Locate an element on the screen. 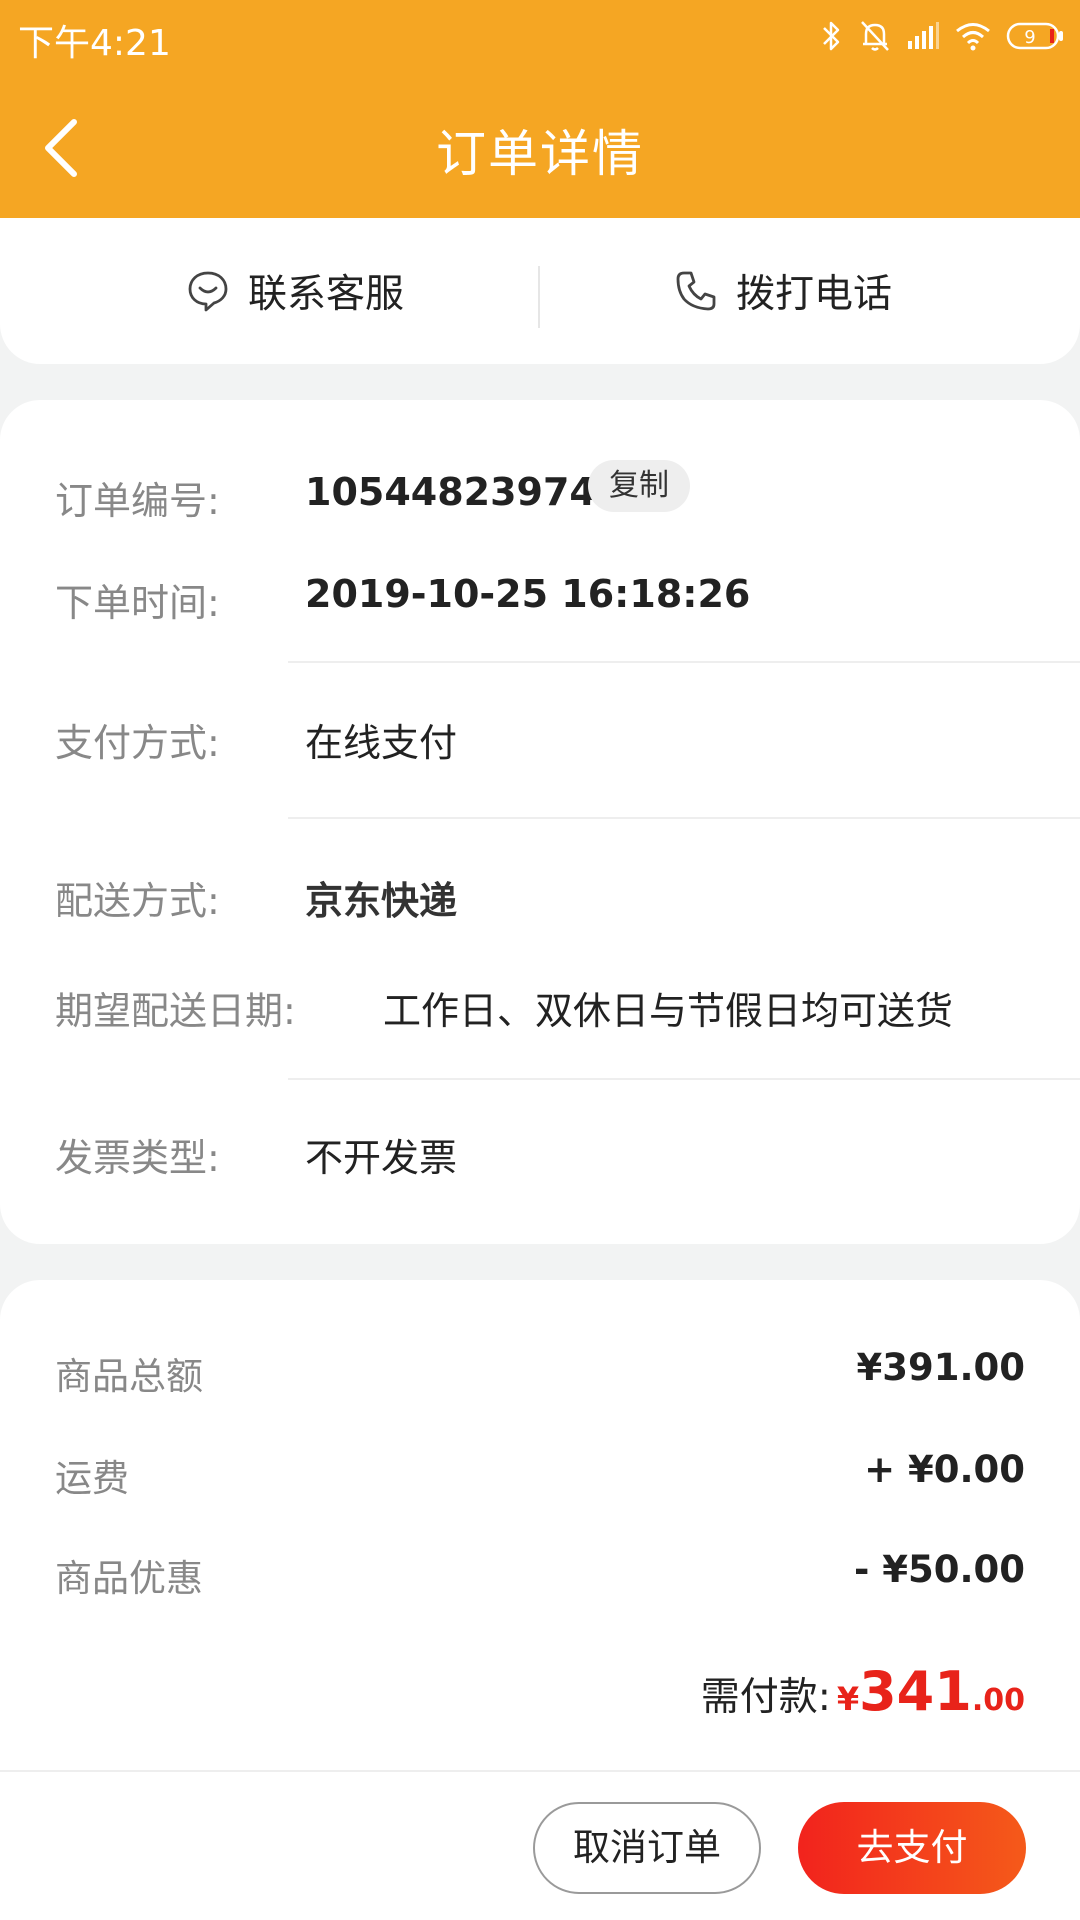 This screenshot has height=1920, width=1080. status-icons: 9 is located at coordinates (942, 36).